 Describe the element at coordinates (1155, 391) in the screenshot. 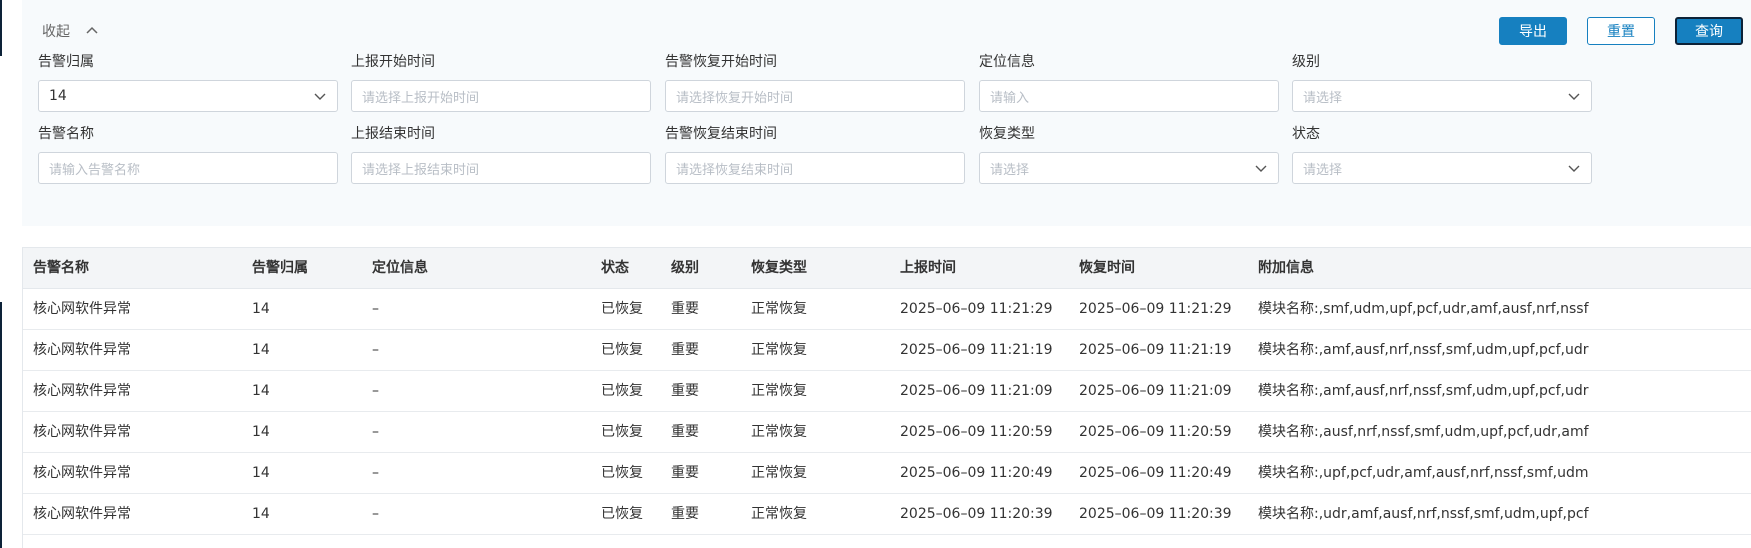

I see `col-recovery-time-cell: 2025–06–09 11:21:09` at that location.